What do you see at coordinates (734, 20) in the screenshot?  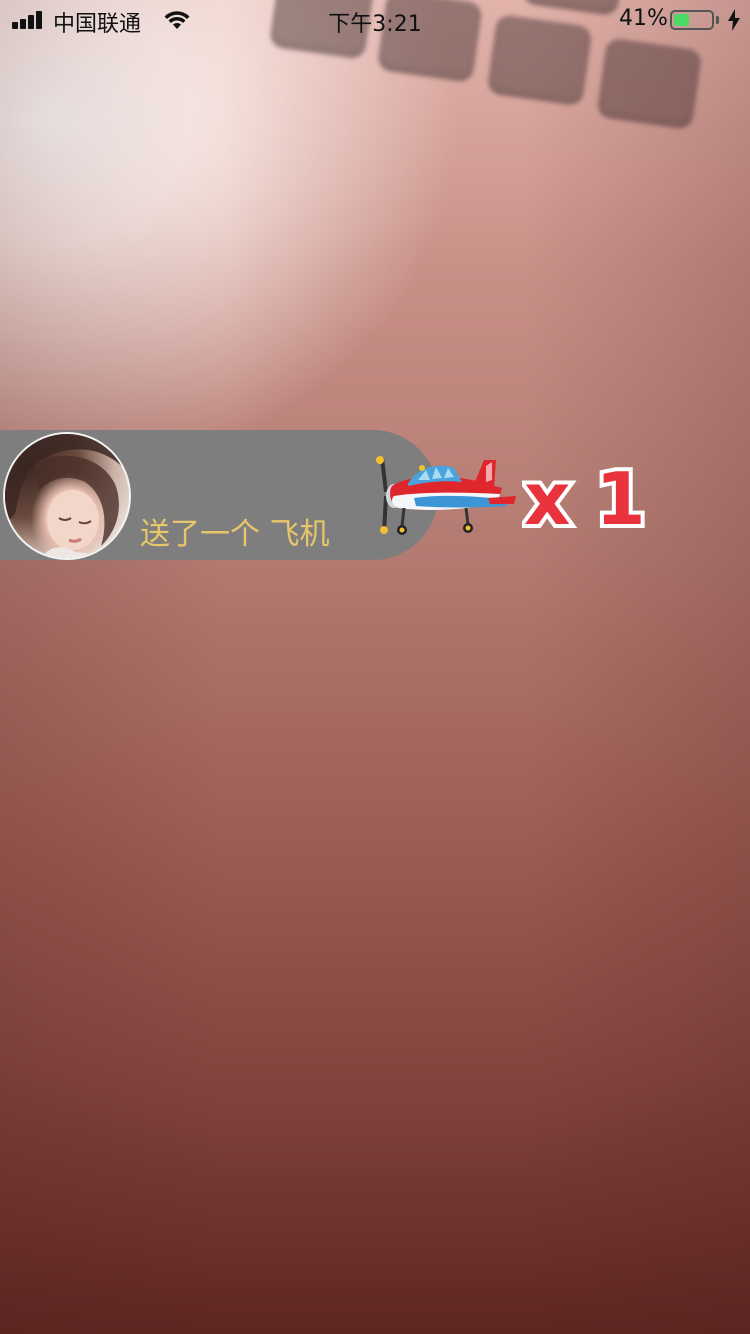 I see `charging-bolt-icon` at bounding box center [734, 20].